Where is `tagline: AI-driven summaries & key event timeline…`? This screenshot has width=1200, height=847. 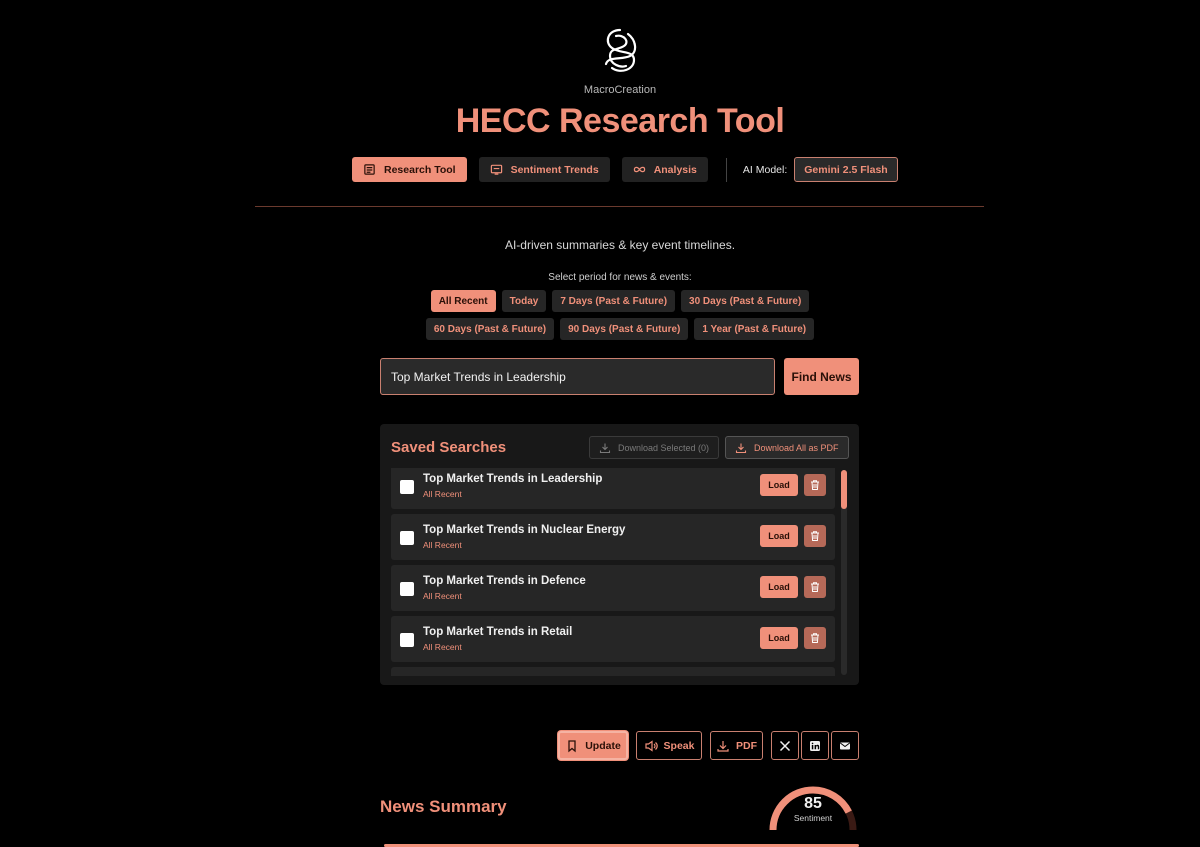 tagline: AI-driven summaries & key event timeline… is located at coordinates (620, 245).